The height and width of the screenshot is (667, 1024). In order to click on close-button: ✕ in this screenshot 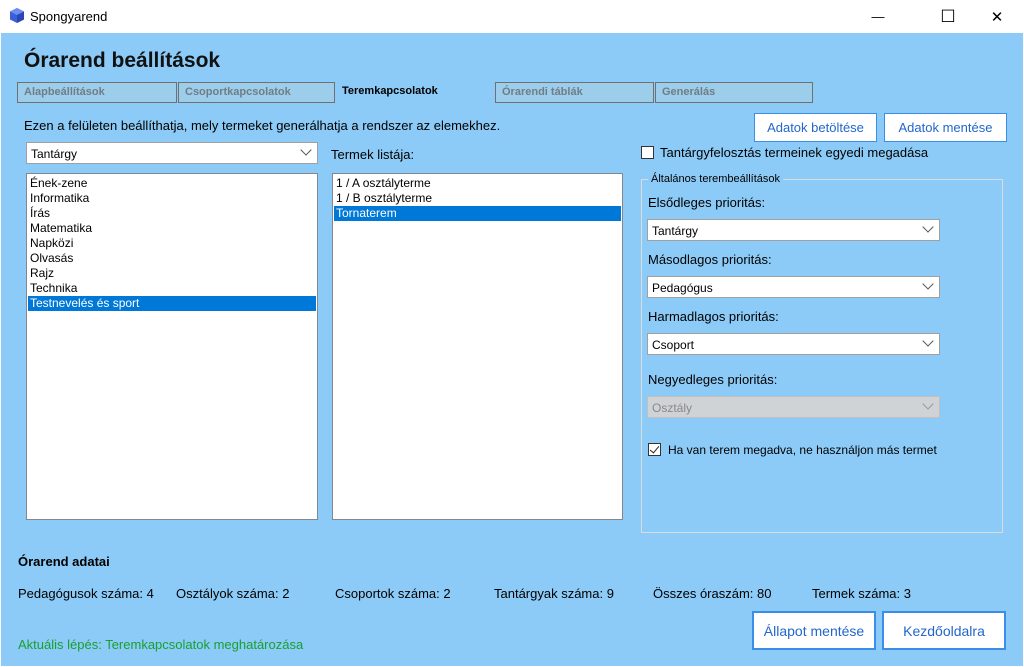, I will do `click(997, 16)`.